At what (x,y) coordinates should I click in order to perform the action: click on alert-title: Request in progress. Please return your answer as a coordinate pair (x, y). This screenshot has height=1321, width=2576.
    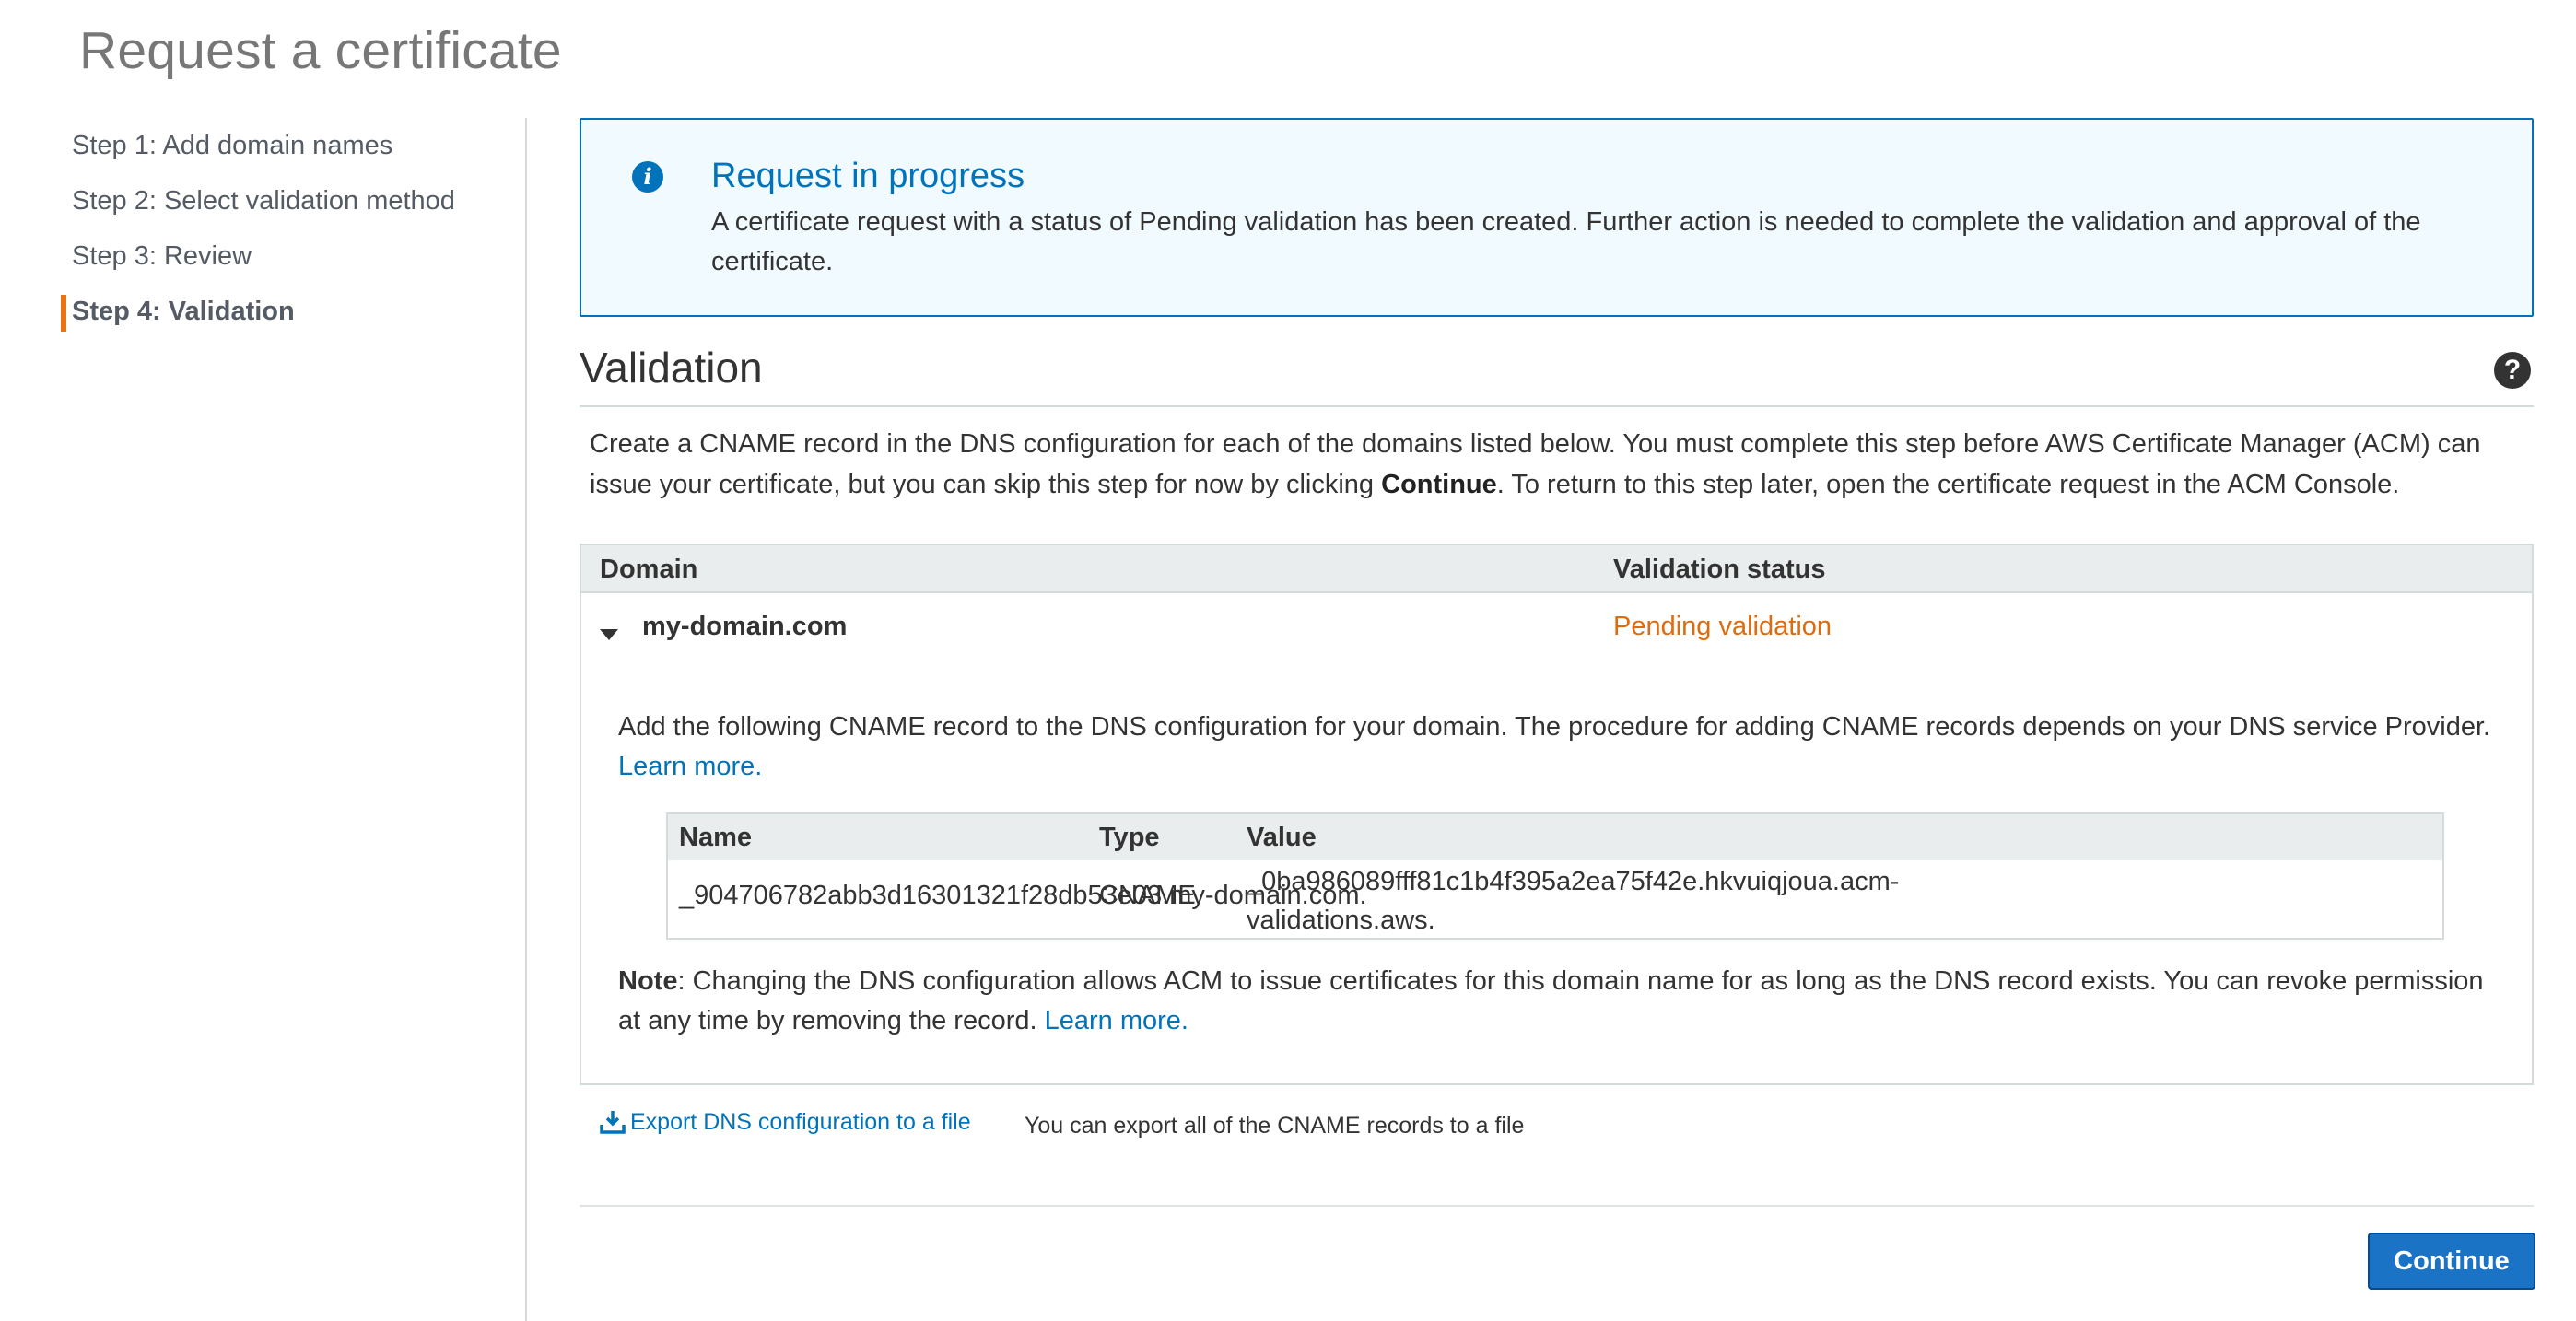
    Looking at the image, I should click on (868, 176).